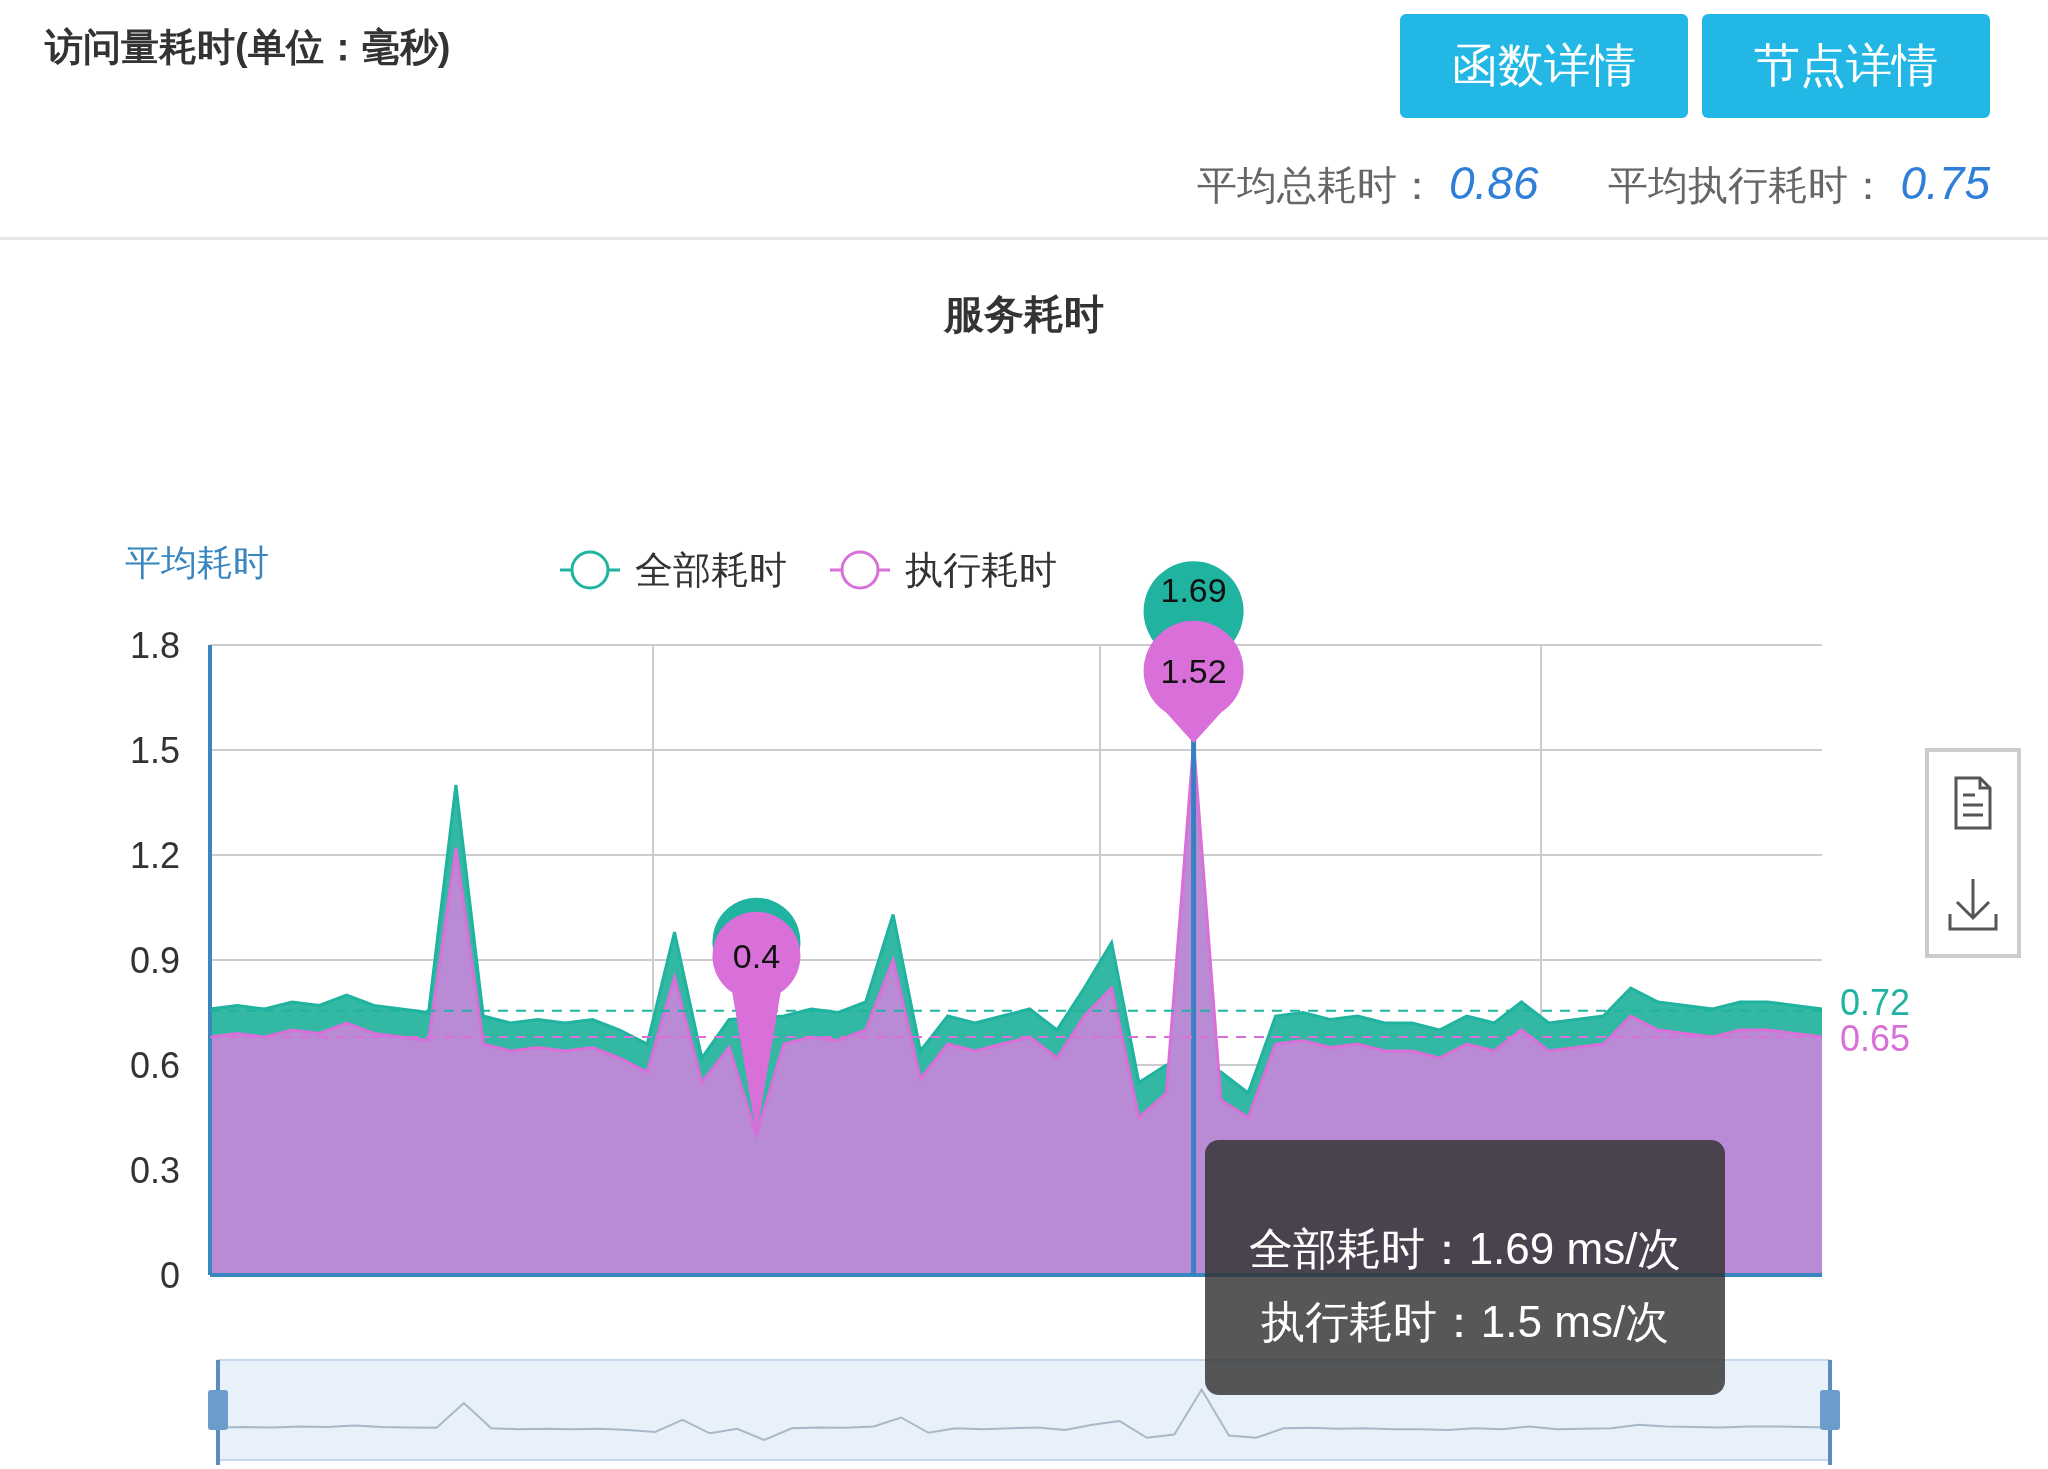 The height and width of the screenshot is (1469, 2048). I want to click on chart-title: 服务耗时, so click(1024, 314).